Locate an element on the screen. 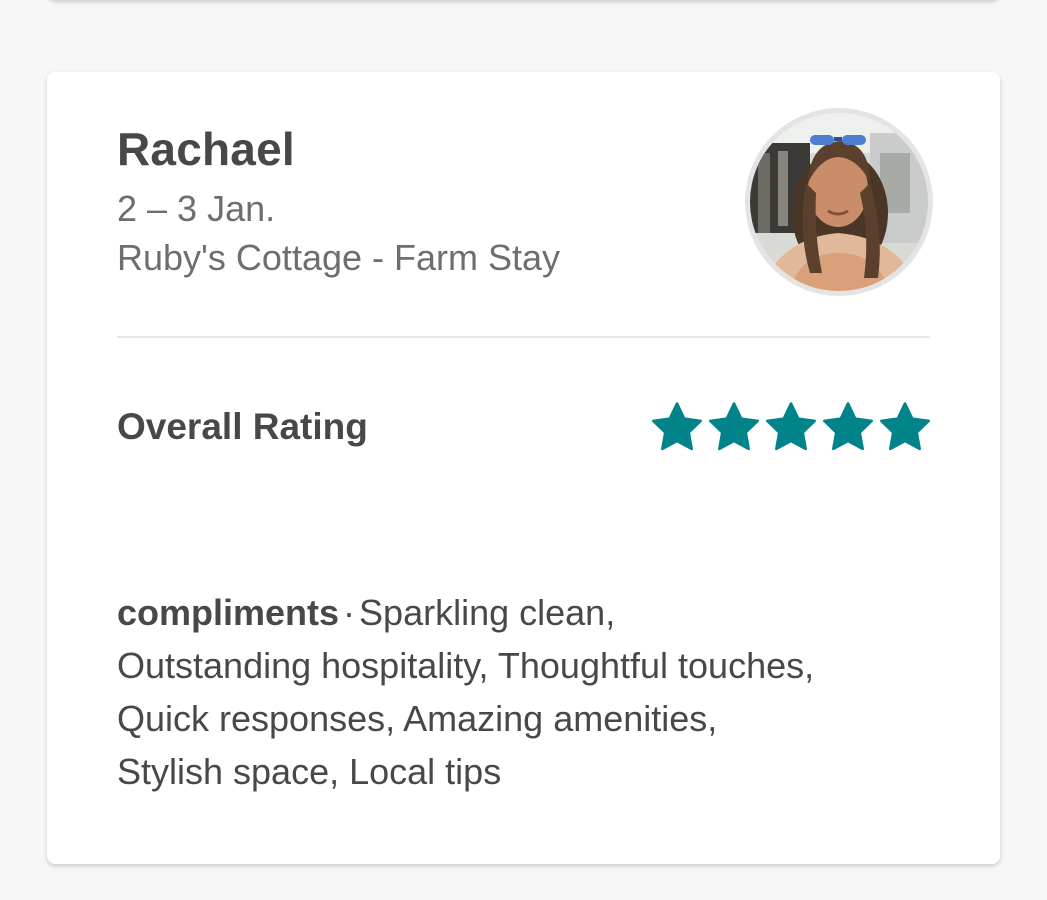  star-rating is located at coordinates (791, 427).